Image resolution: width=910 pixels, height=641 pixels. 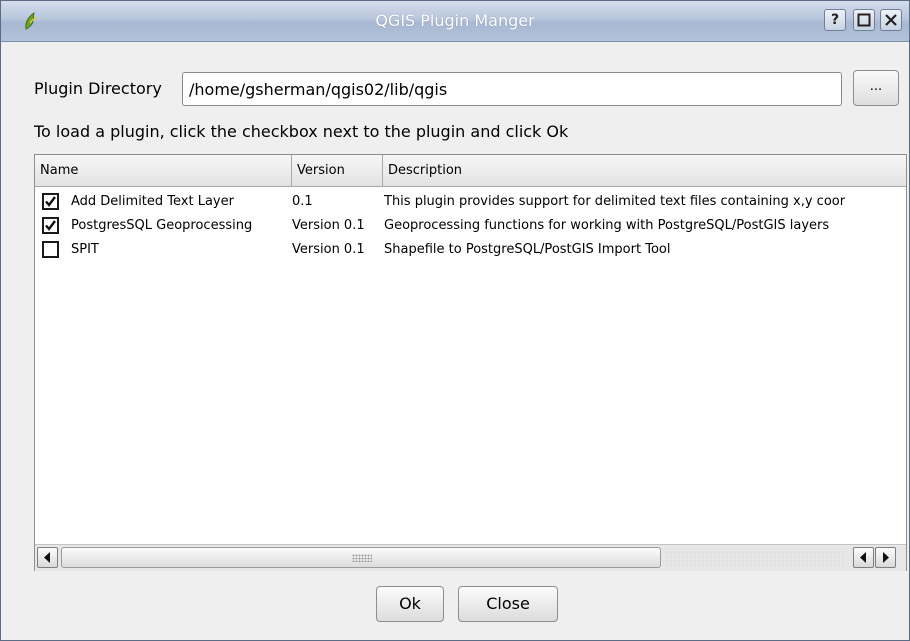 I want to click on scrollbar-track, so click(x=755, y=557).